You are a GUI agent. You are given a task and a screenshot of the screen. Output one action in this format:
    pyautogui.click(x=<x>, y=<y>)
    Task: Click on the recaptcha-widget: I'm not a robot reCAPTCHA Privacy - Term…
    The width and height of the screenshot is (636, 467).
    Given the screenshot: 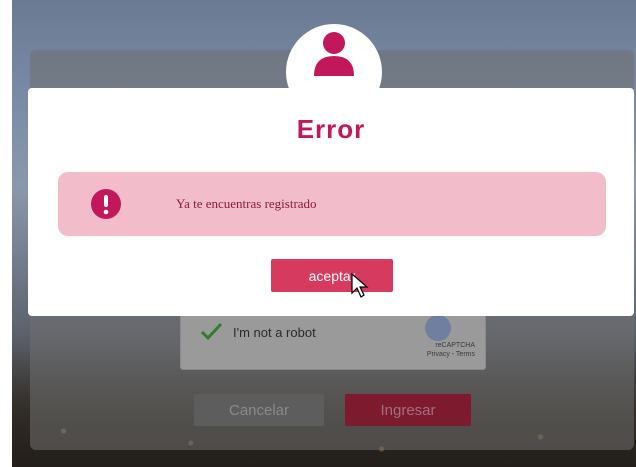 What is the action you would take?
    pyautogui.click(x=333, y=340)
    